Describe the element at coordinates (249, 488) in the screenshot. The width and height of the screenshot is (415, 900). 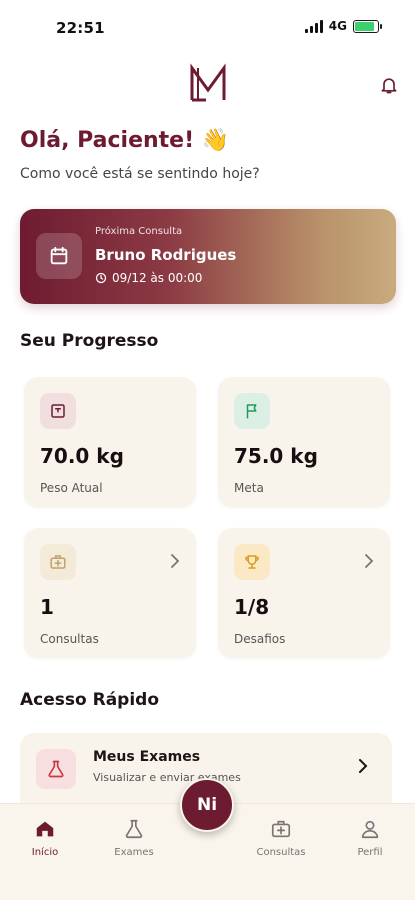
I see `stat-label: Meta` at that location.